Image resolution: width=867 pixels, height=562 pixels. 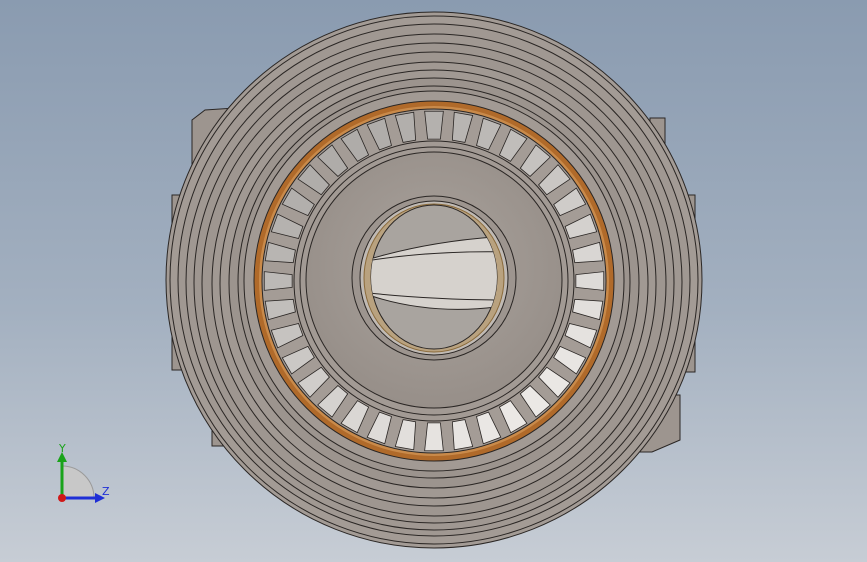 What do you see at coordinates (106, 491) in the screenshot?
I see `z-axis-label: Z` at bounding box center [106, 491].